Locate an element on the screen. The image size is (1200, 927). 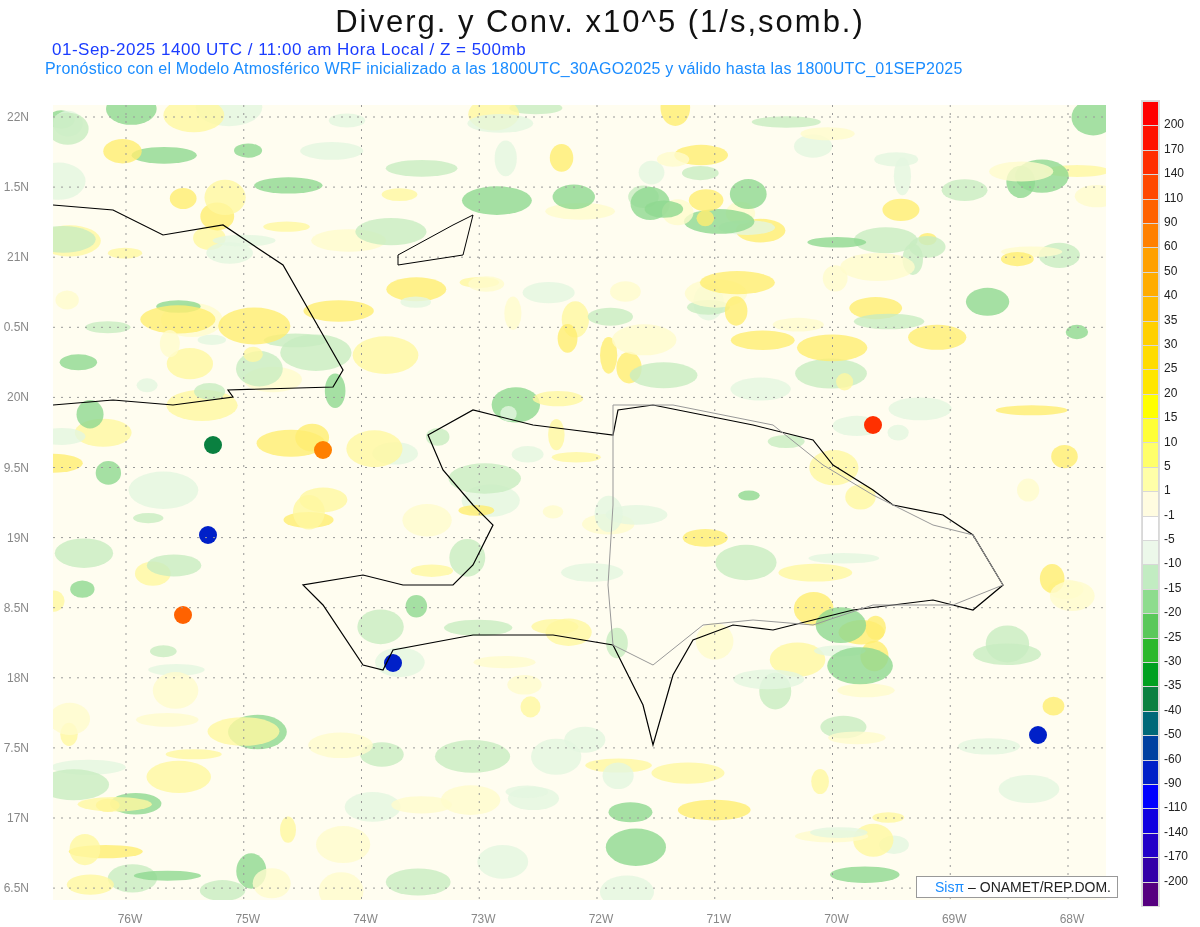
y-axis-label: 6.5N is located at coordinates (16, 888).